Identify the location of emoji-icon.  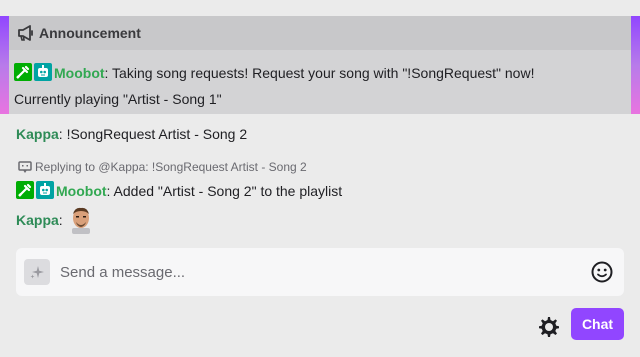
(602, 272).